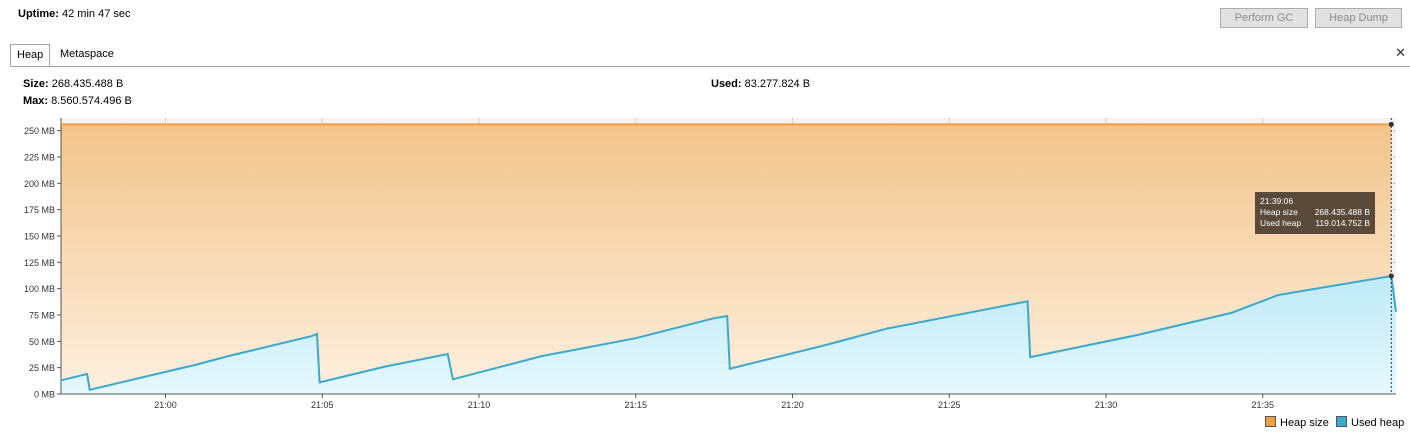 This screenshot has height=436, width=1410. What do you see at coordinates (792, 405) in the screenshot?
I see `x-tick-label: 21:20` at bounding box center [792, 405].